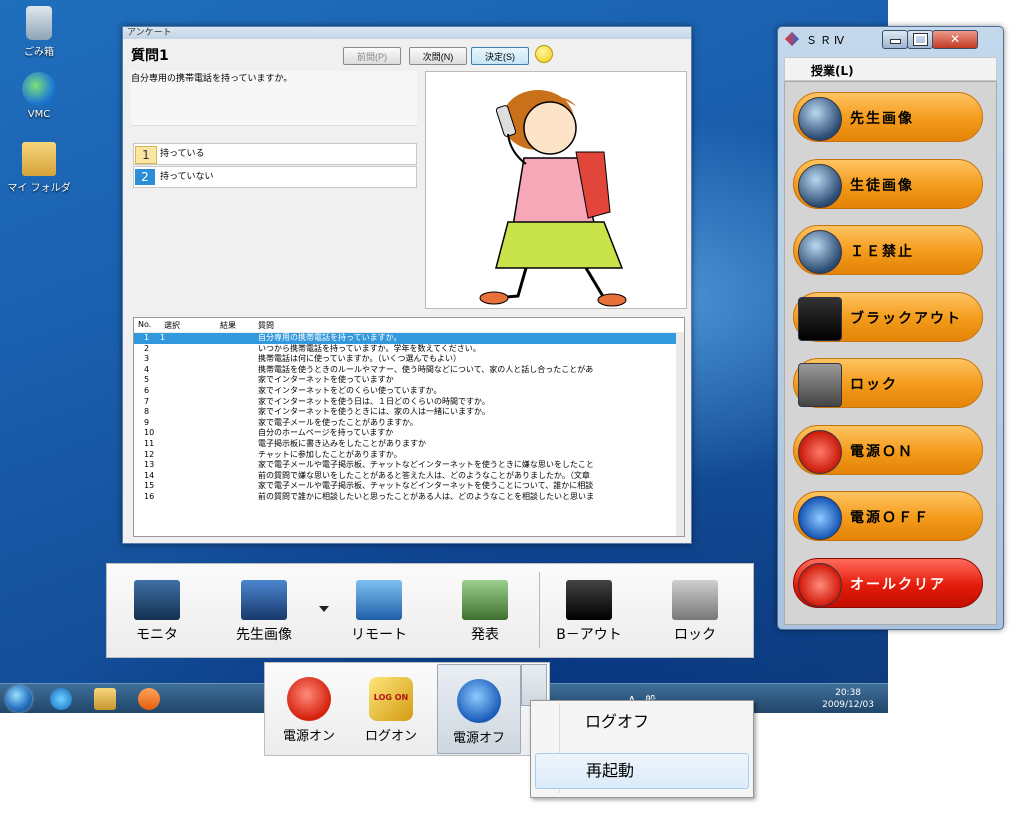 Image resolution: width=1028 pixels, height=817 pixels. What do you see at coordinates (147, 422) in the screenshot?
I see `cell-no: 9` at bounding box center [147, 422].